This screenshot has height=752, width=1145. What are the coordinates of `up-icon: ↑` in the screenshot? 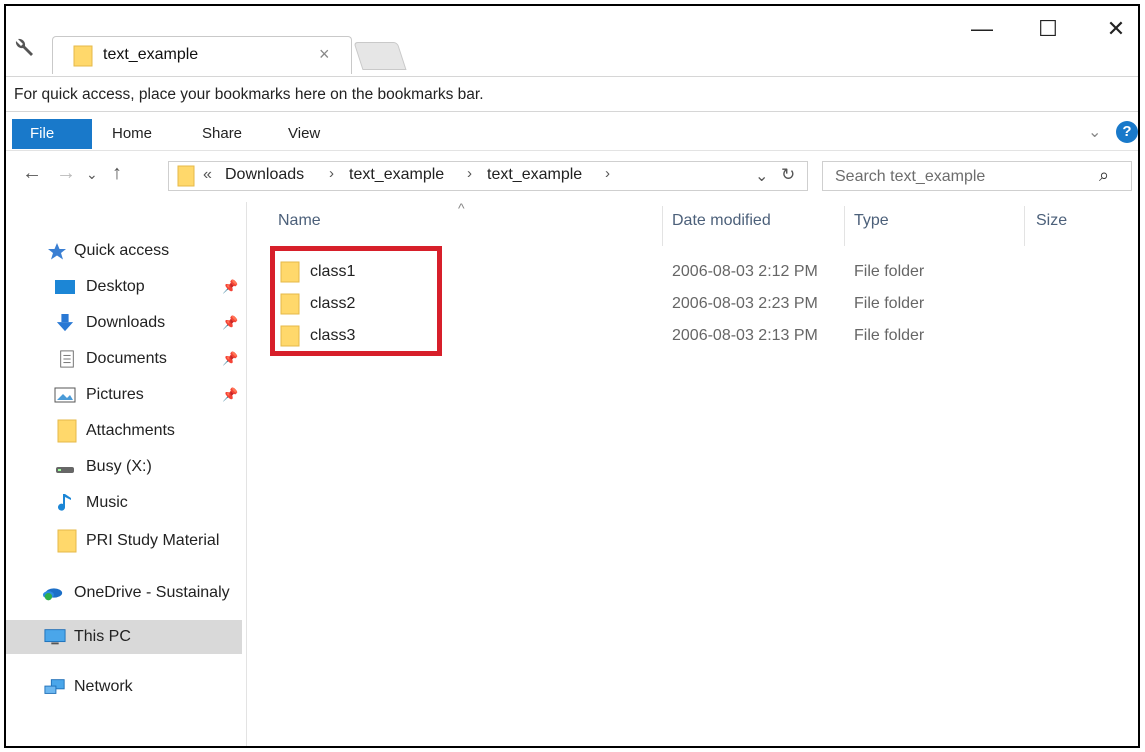 It's located at (117, 173).